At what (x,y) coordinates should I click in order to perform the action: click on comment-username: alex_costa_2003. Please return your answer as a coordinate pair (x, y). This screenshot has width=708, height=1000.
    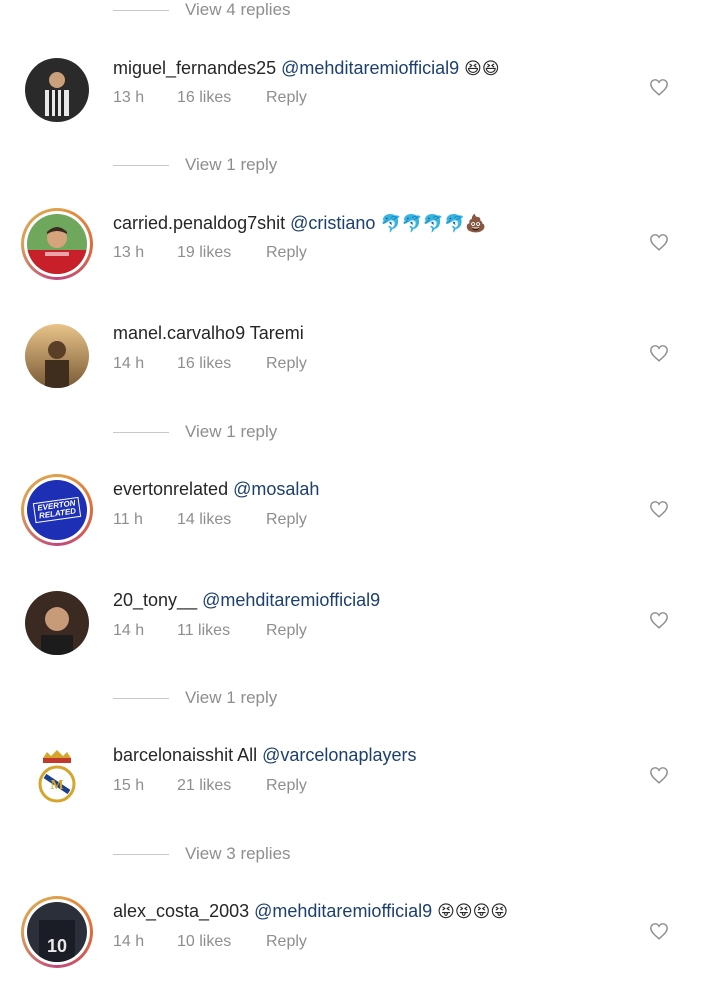
    Looking at the image, I should click on (181, 911).